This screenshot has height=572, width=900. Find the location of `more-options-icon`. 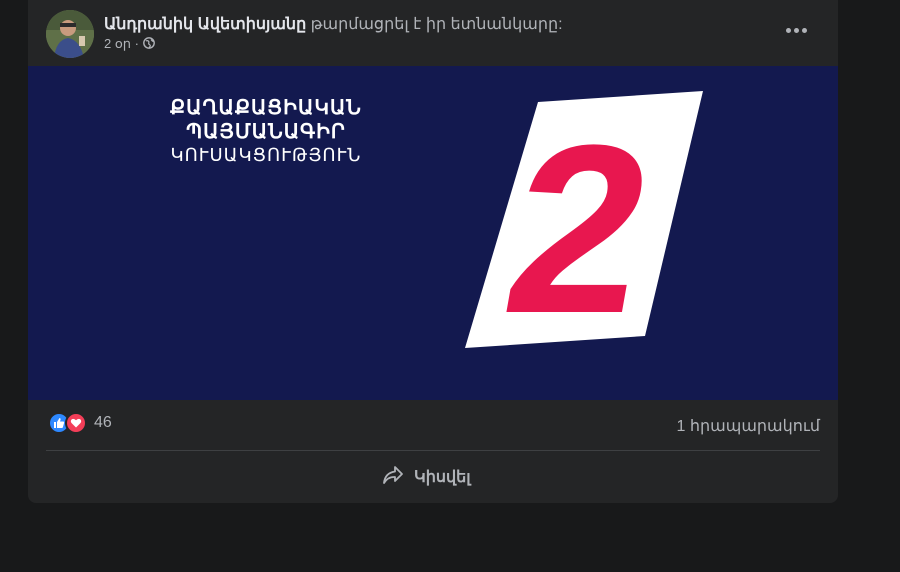

more-options-icon is located at coordinates (796, 30).